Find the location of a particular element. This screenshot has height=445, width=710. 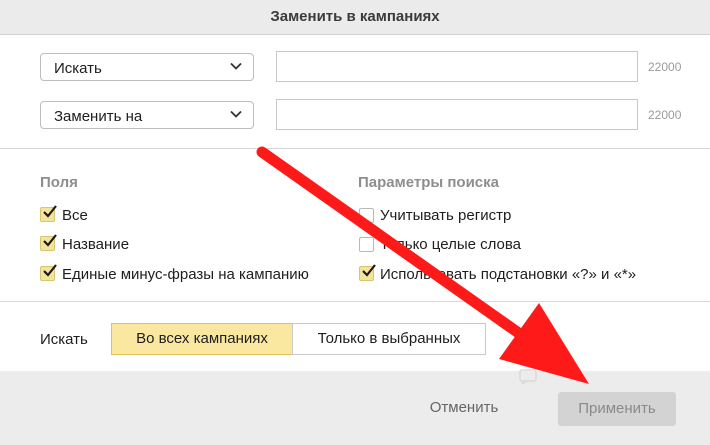

checkbox-all is located at coordinates (48, 213).